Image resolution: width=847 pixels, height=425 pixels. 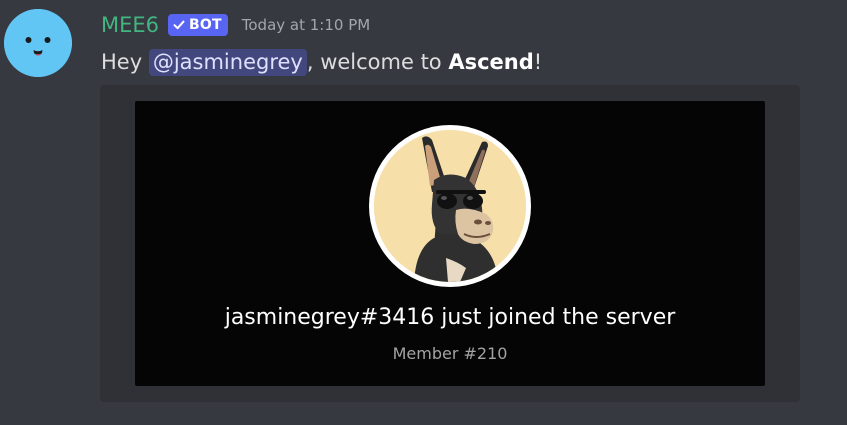 I want to click on message-timestamp: Today at 1:10 PM, so click(x=306, y=25).